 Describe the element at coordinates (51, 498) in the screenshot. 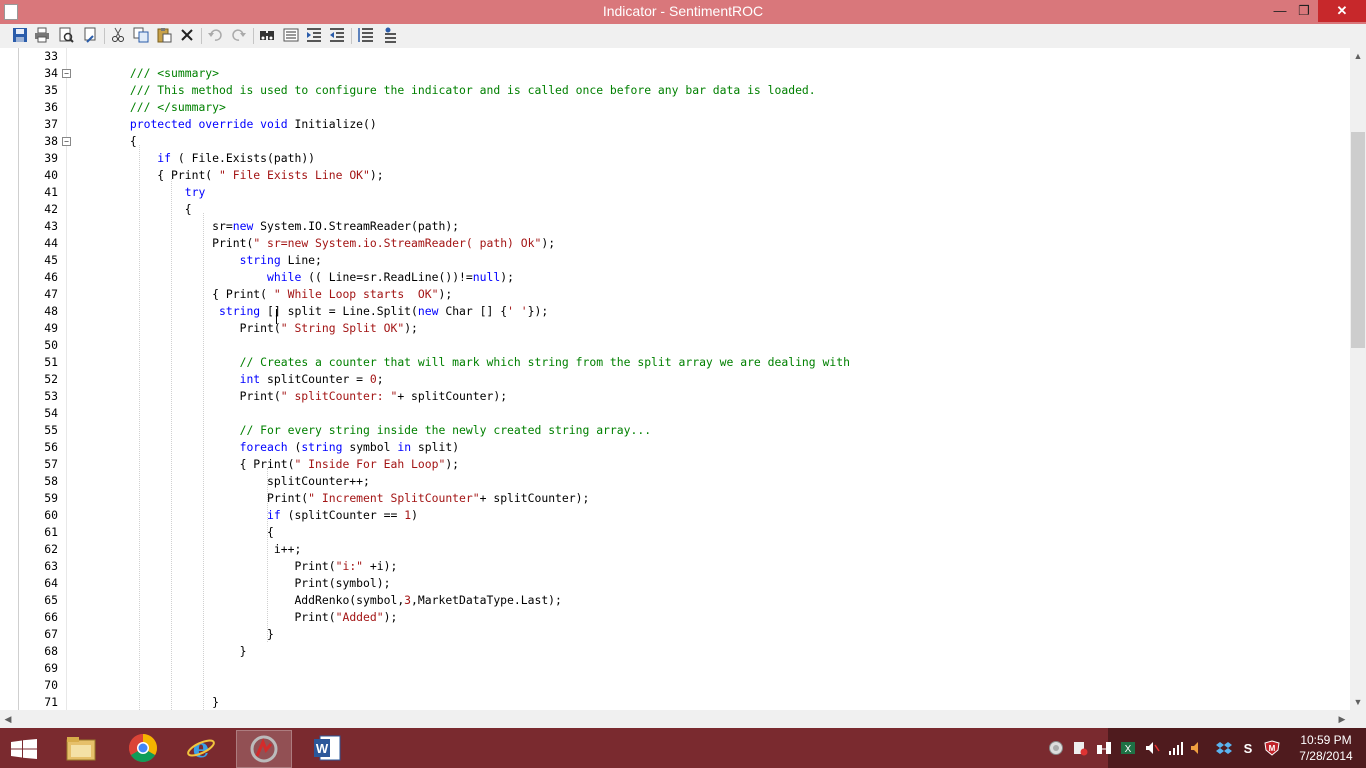

I see `line-number: 59` at that location.